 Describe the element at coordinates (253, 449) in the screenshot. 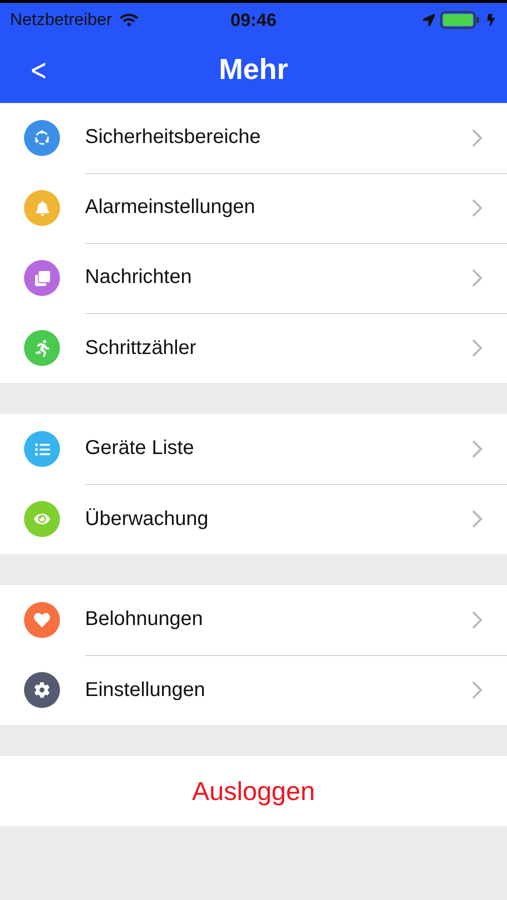

I see `menu-item: Geräte Liste` at that location.